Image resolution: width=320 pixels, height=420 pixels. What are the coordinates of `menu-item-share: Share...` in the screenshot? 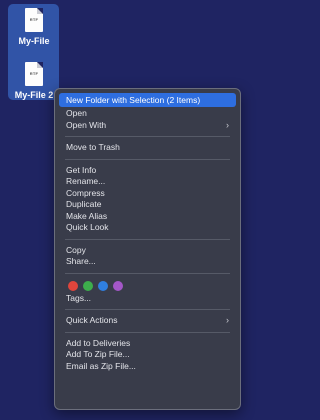 It's located at (147, 262).